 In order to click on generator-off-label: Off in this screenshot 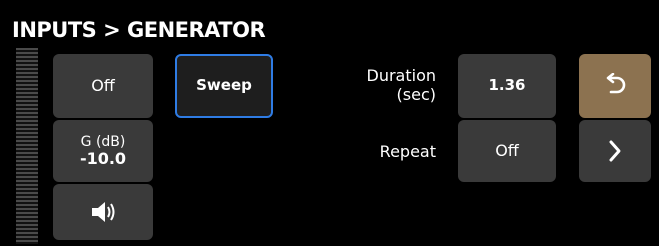, I will do `click(103, 85)`.